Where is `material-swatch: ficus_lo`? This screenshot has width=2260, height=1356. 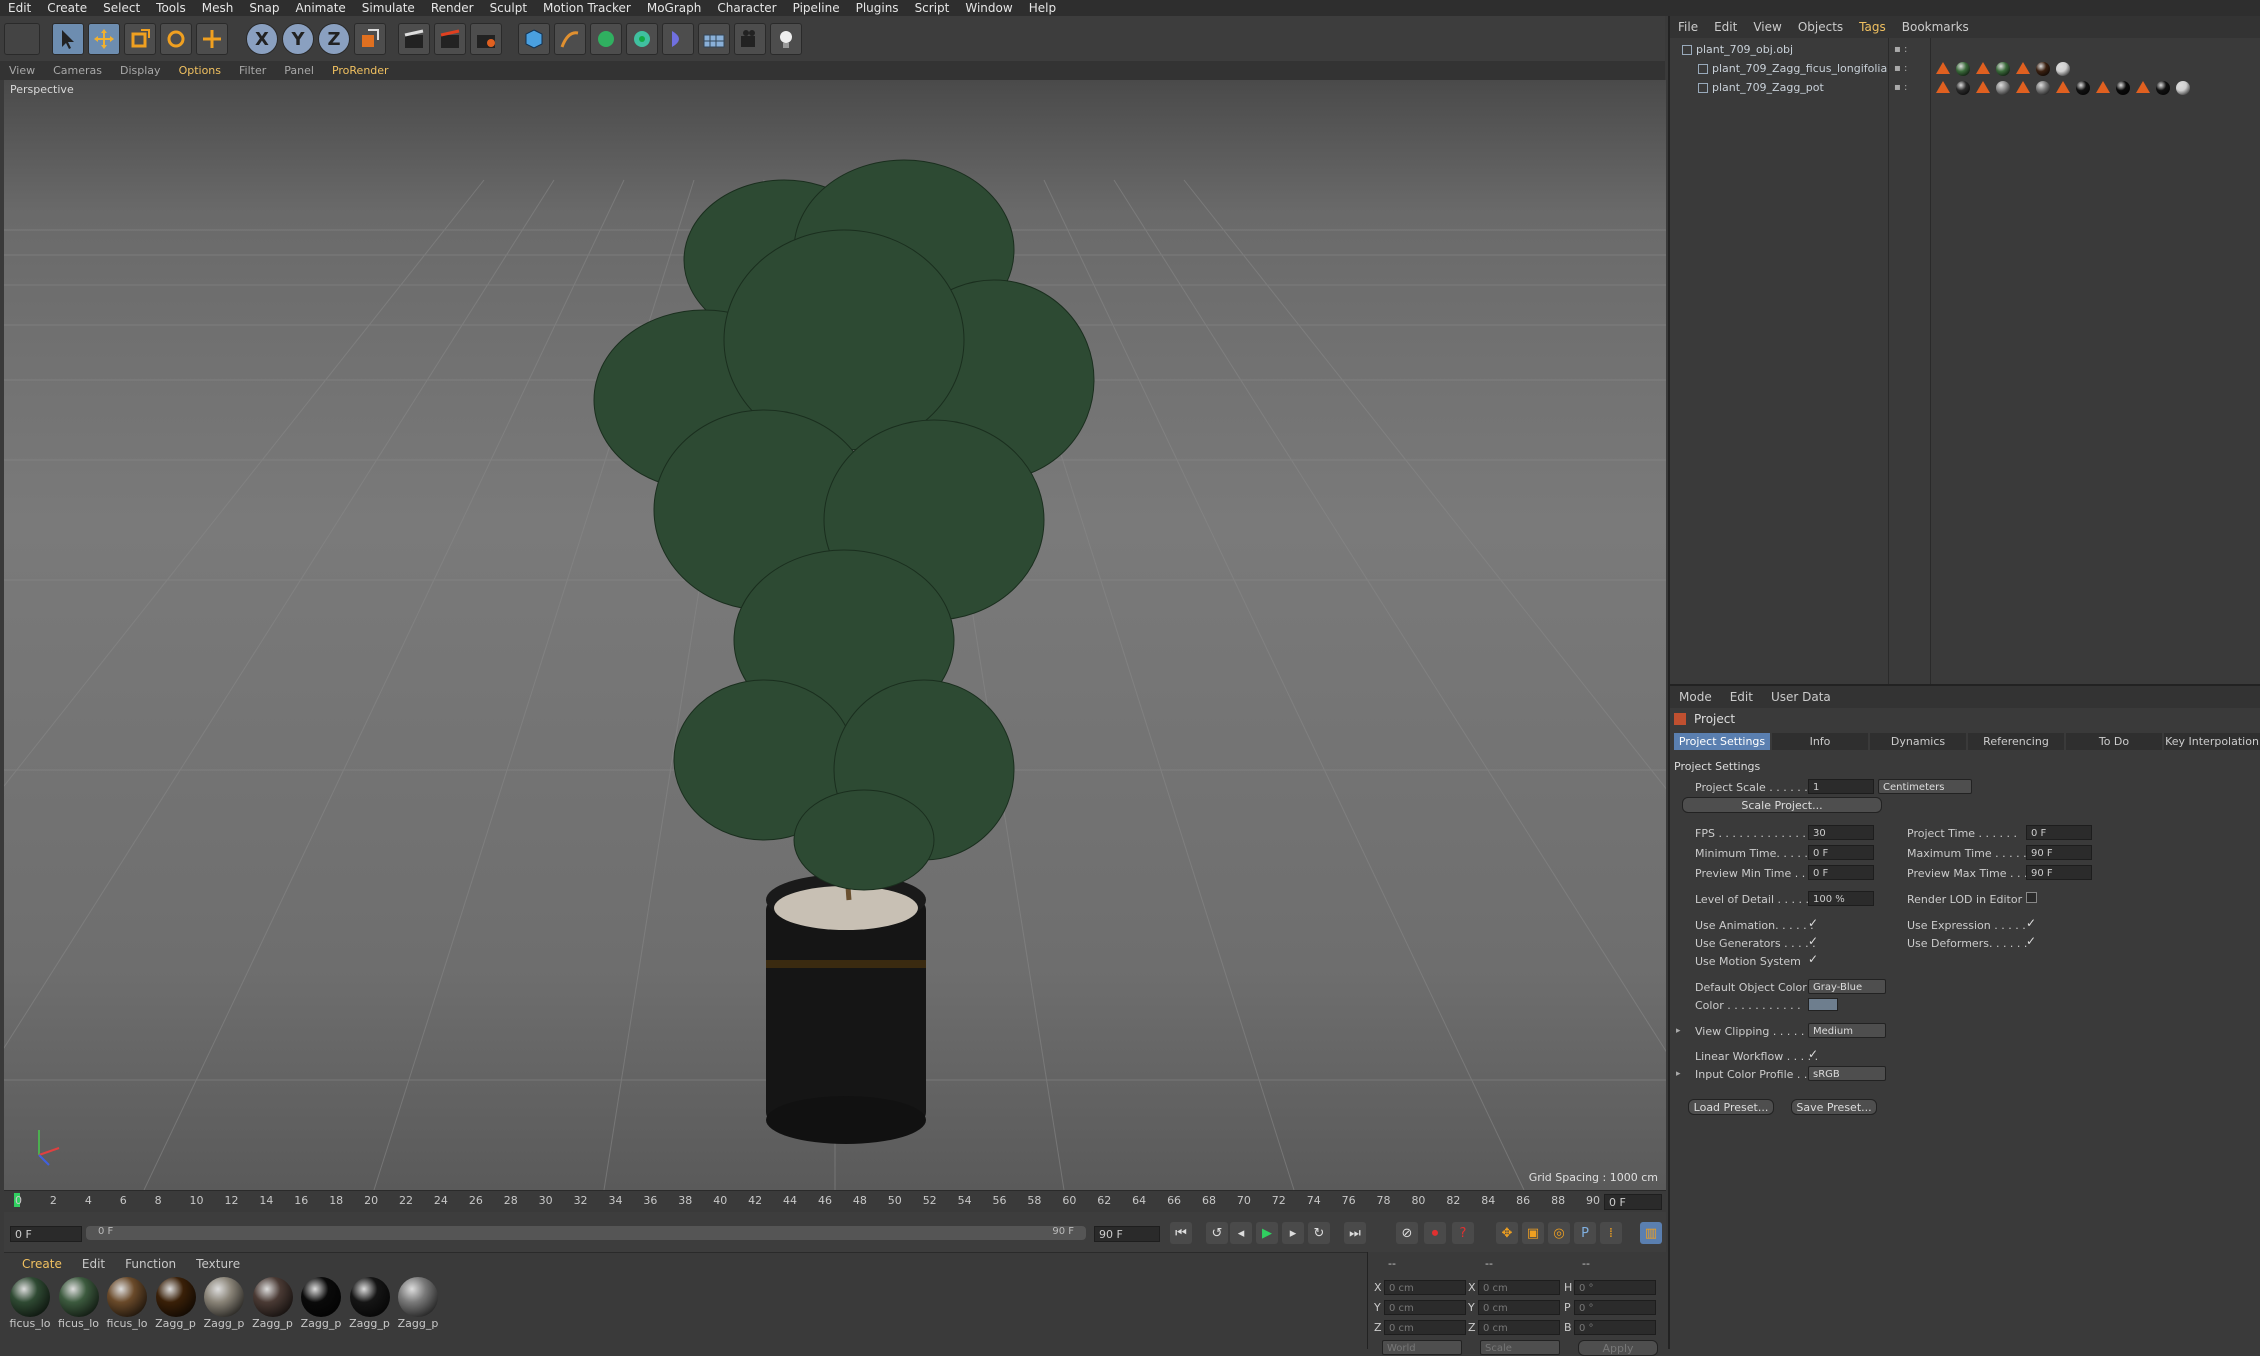
material-swatch: ficus_lo is located at coordinates (79, 1303).